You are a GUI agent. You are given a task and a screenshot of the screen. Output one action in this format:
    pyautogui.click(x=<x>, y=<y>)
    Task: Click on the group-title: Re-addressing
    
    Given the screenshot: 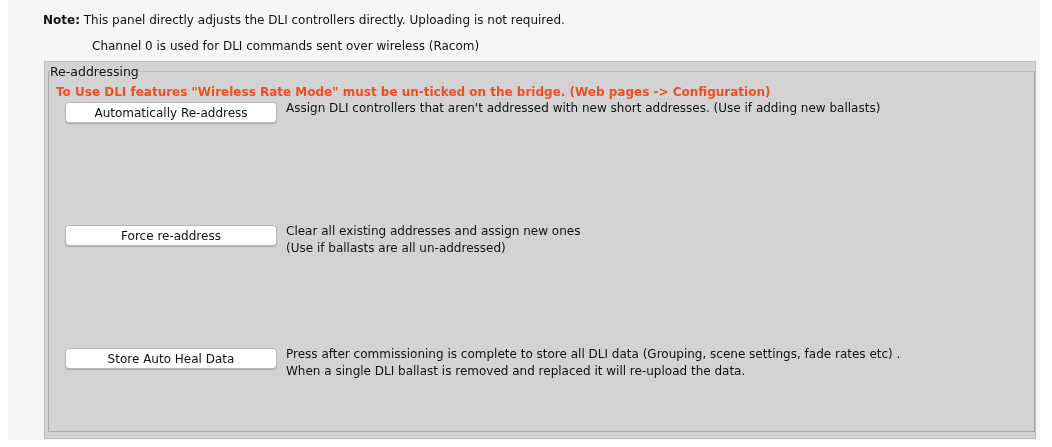 What is the action you would take?
    pyautogui.click(x=94, y=71)
    